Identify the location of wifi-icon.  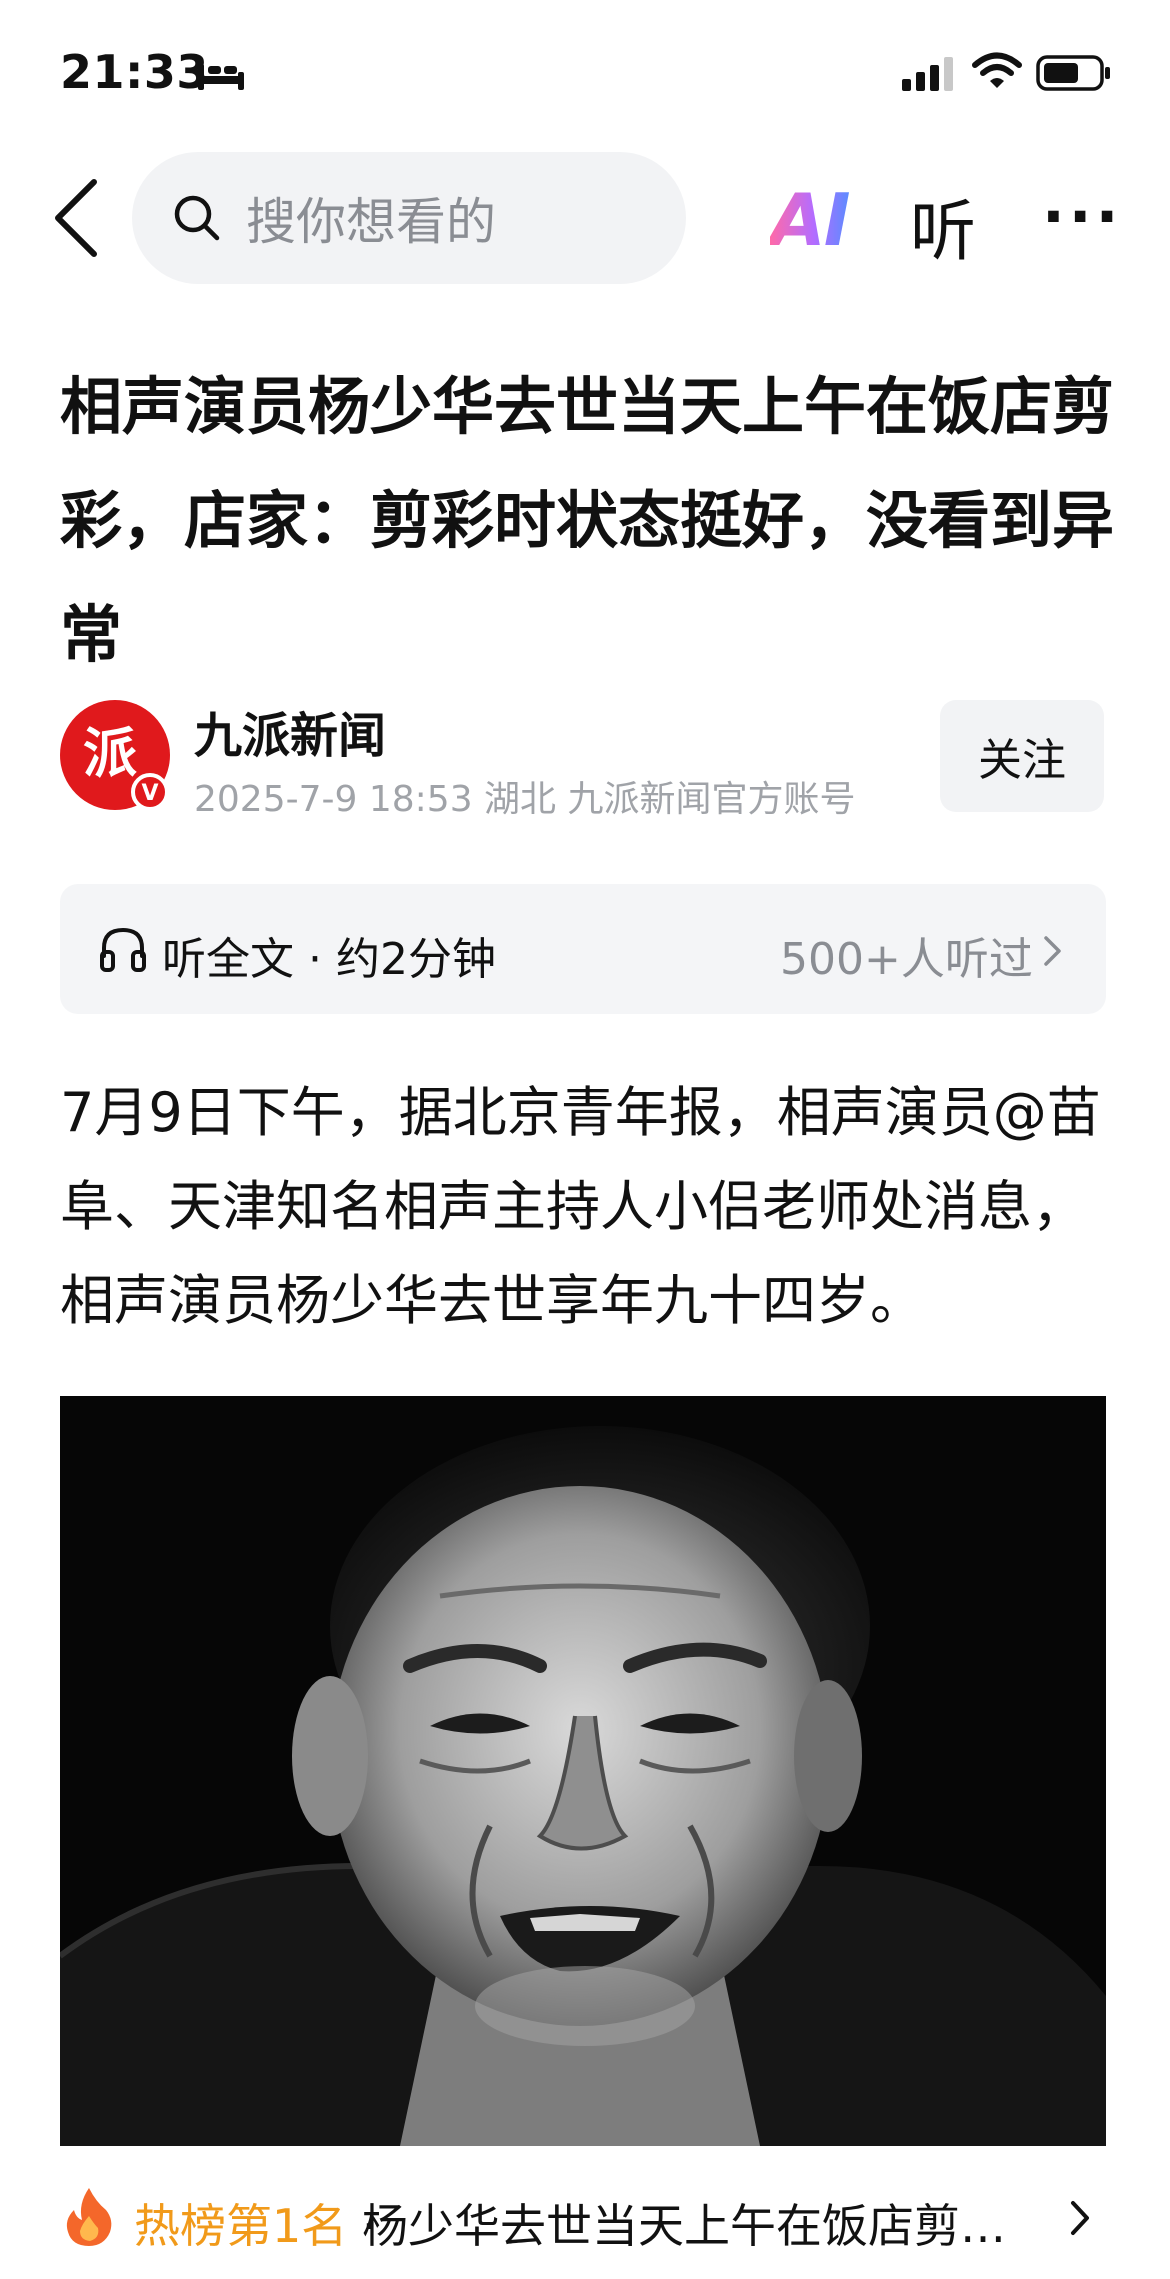
(997, 70).